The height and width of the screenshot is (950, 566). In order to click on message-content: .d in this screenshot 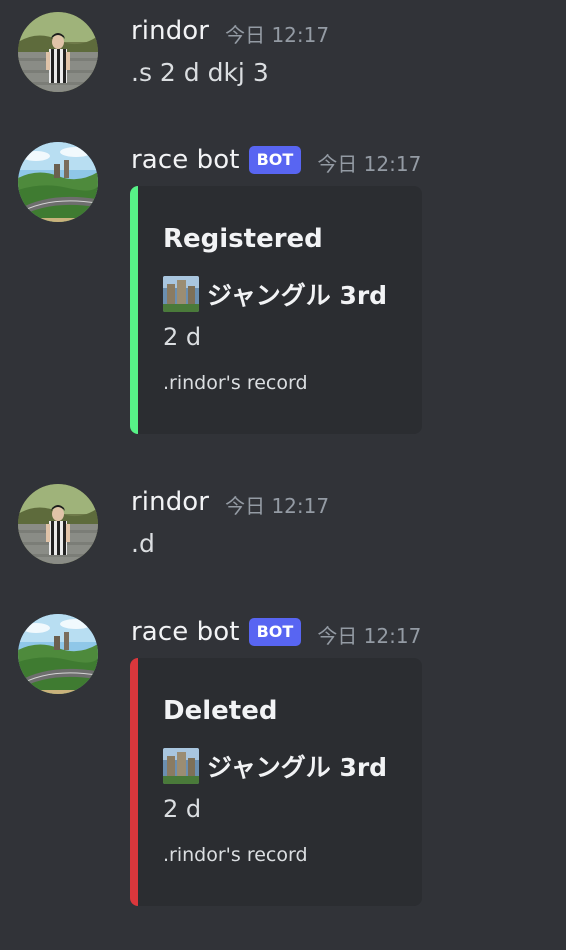, I will do `click(143, 543)`.